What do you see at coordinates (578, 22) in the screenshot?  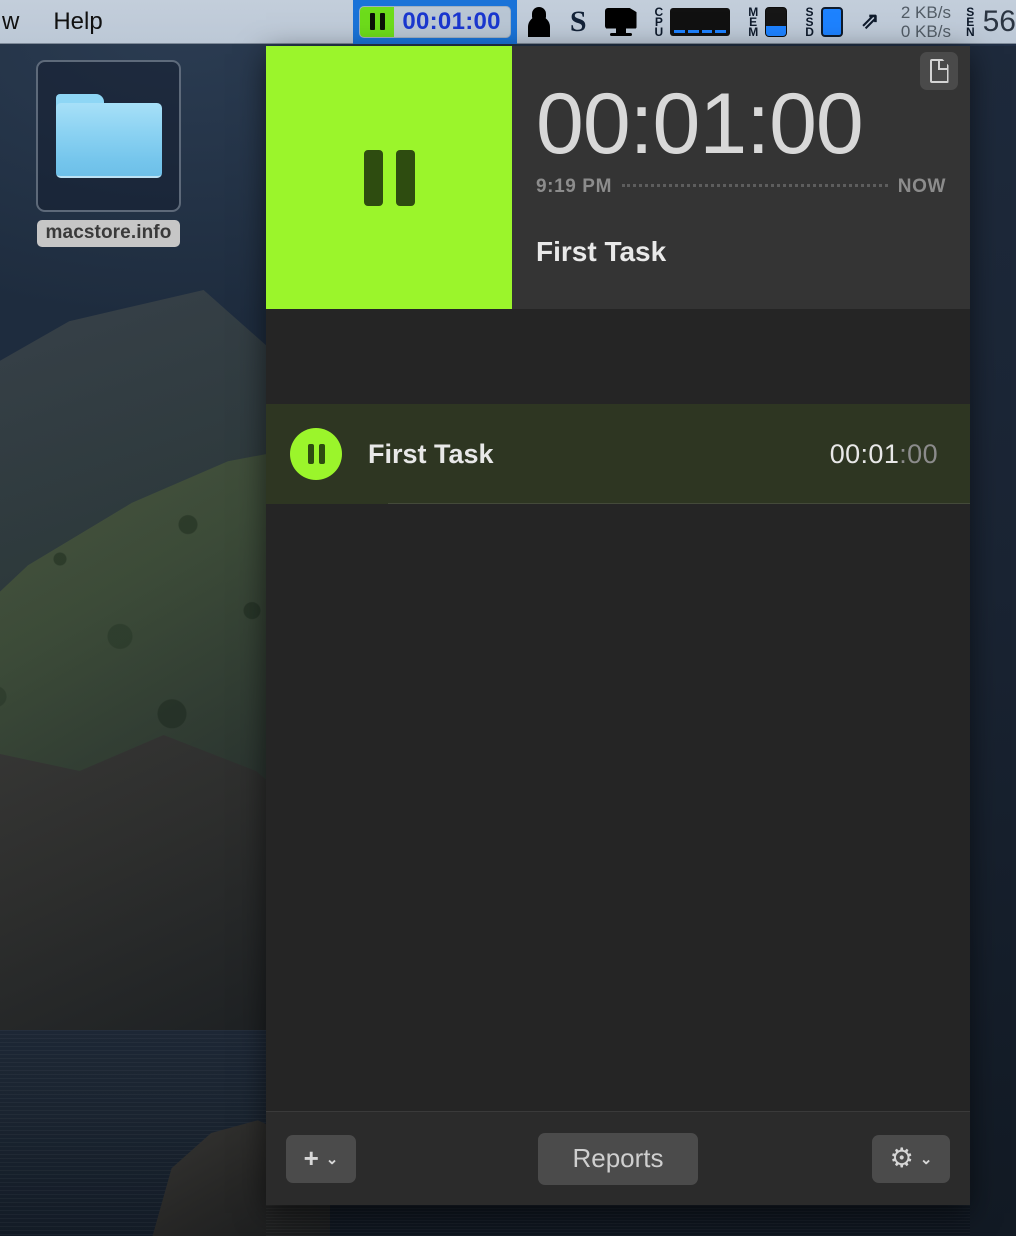 I see `s-logo-icon: S` at bounding box center [578, 22].